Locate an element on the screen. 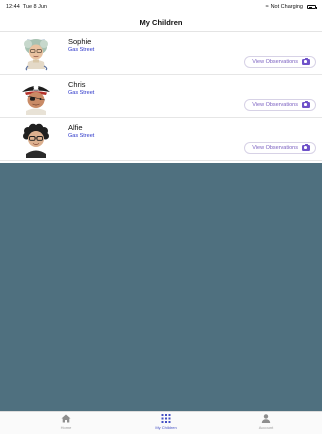  battery-icon is located at coordinates (312, 7).